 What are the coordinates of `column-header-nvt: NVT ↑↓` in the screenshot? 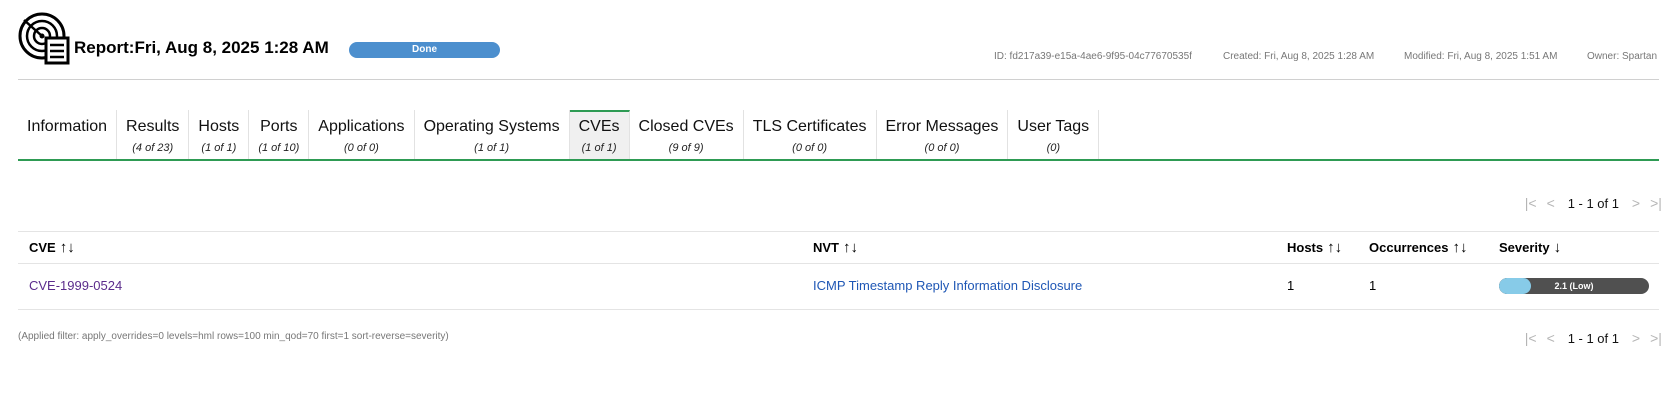 It's located at (835, 247).